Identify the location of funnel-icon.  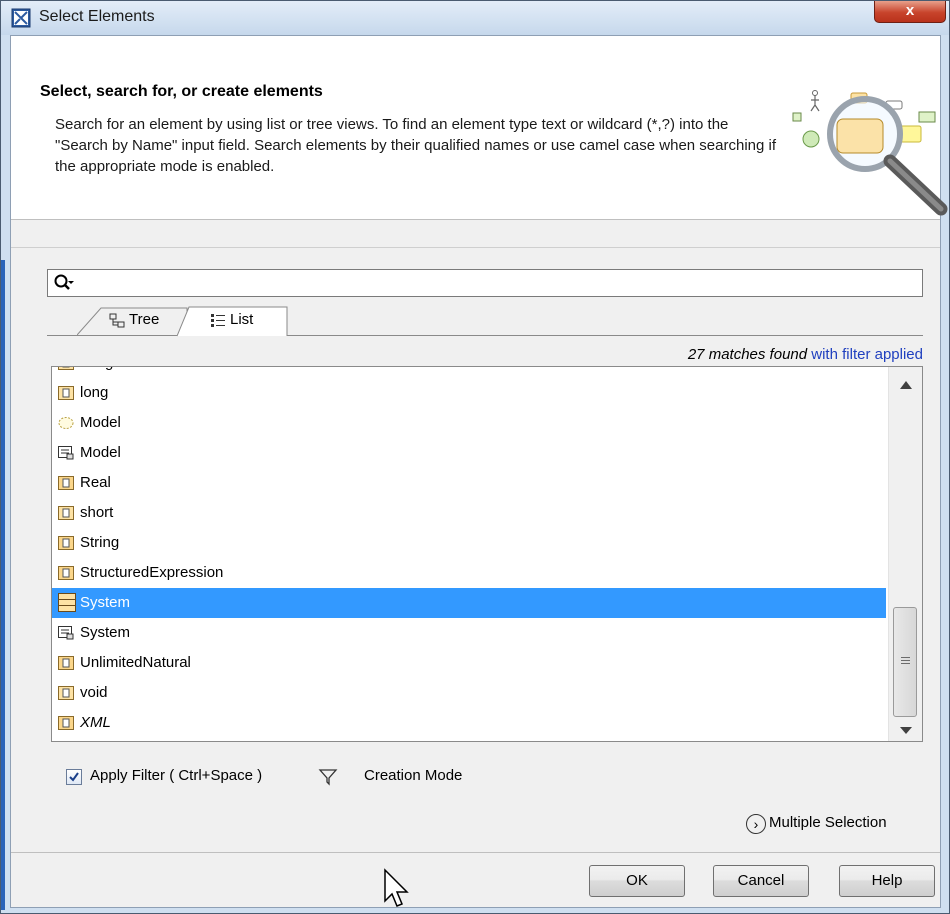
(328, 777).